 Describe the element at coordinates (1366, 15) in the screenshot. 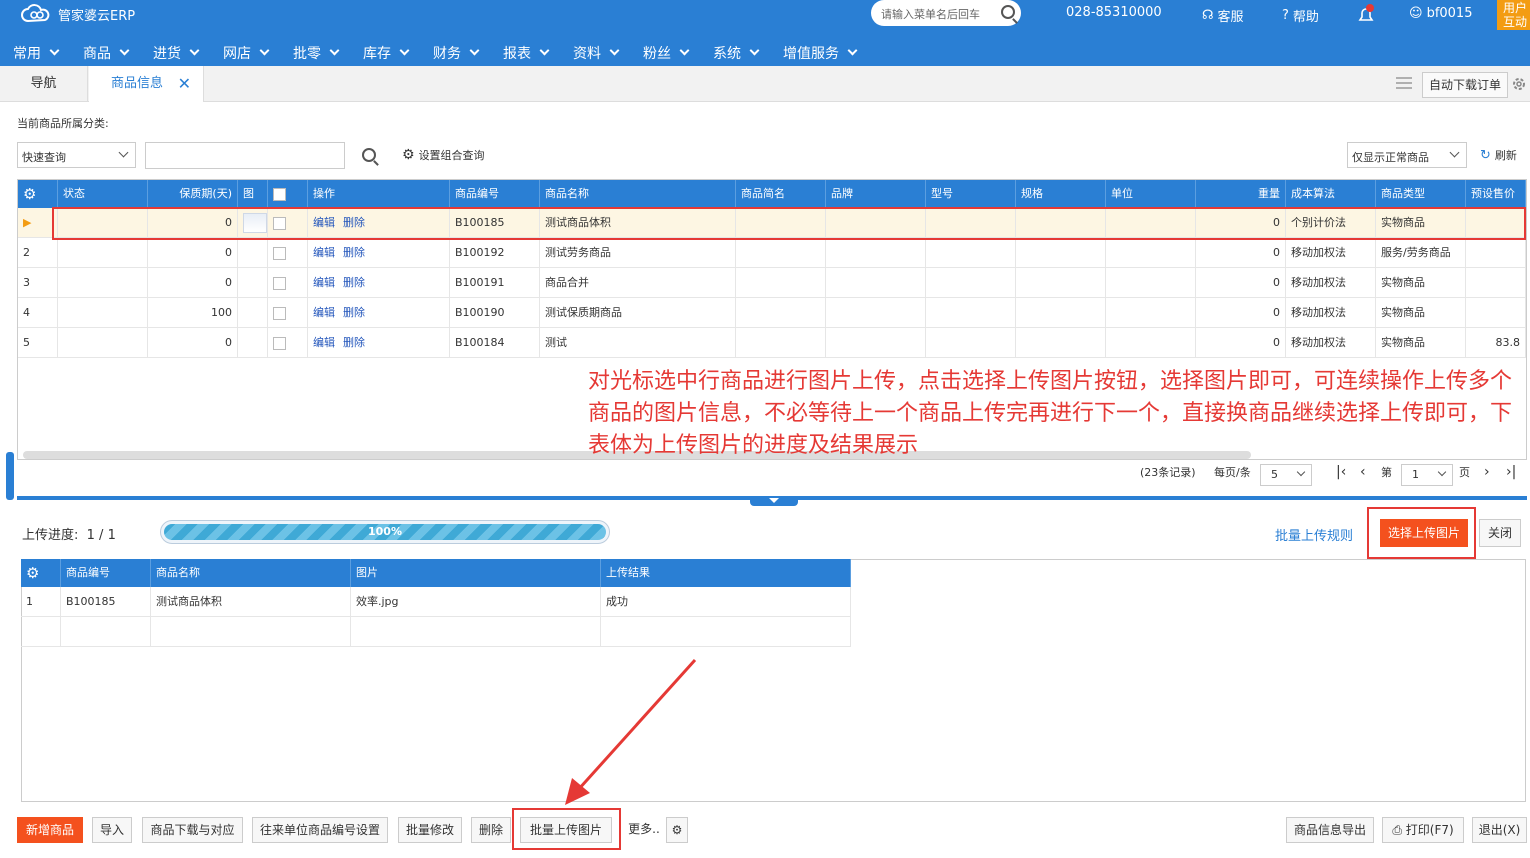

I see `bell-icon` at that location.